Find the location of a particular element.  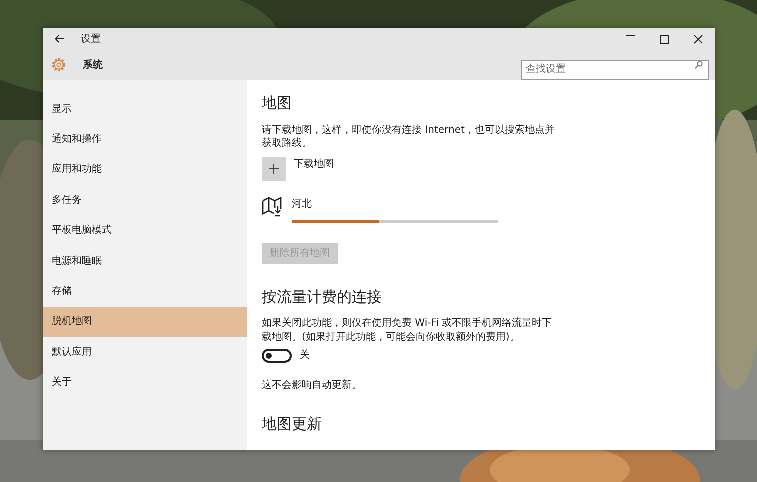

search-icon is located at coordinates (699, 65).